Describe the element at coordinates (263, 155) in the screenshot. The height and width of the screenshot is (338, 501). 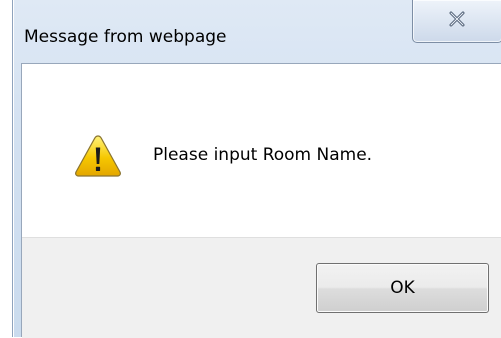
I see `message-text: Please input Room Name.` at that location.